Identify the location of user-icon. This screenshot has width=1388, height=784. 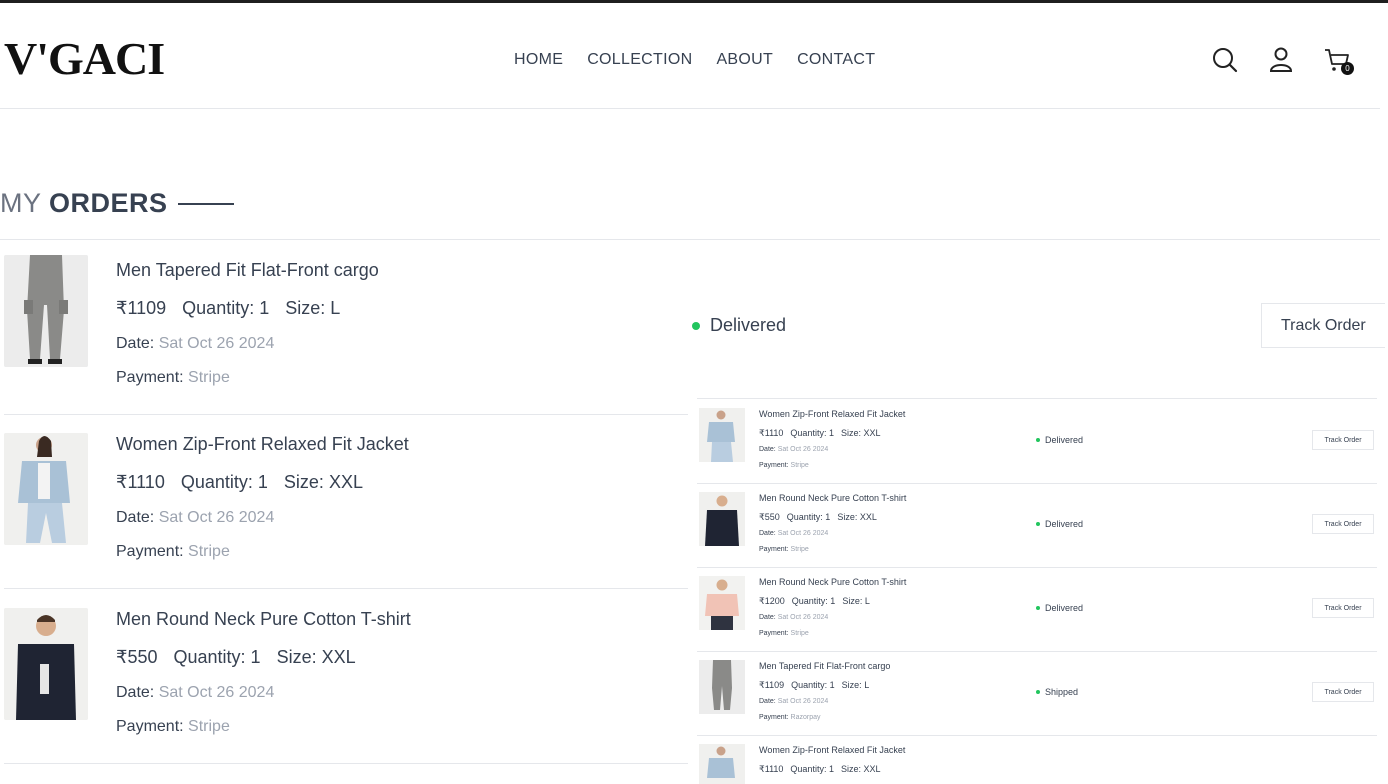
(1281, 60).